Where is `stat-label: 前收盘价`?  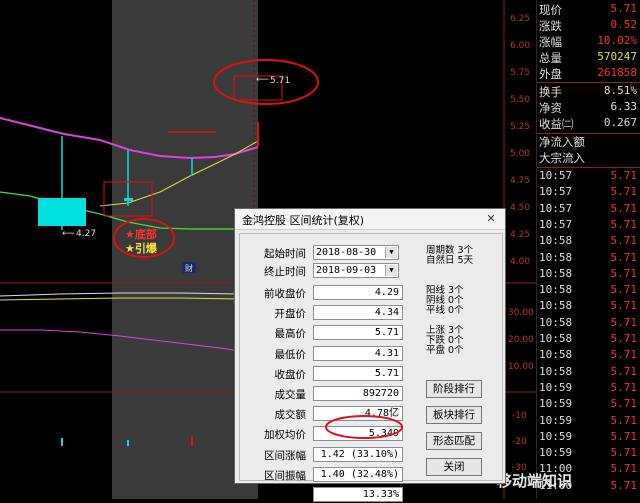
stat-label: 前收盘价 is located at coordinates (285, 294).